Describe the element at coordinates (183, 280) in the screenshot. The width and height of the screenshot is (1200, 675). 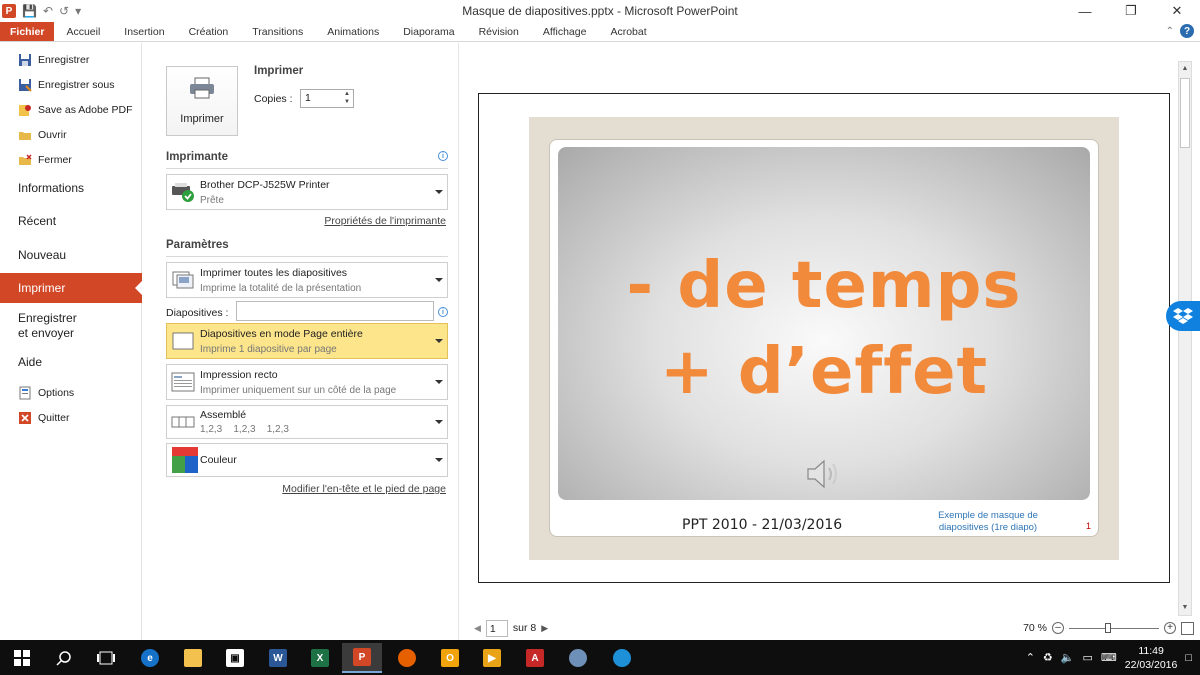
I see `all-slides-icon` at that location.